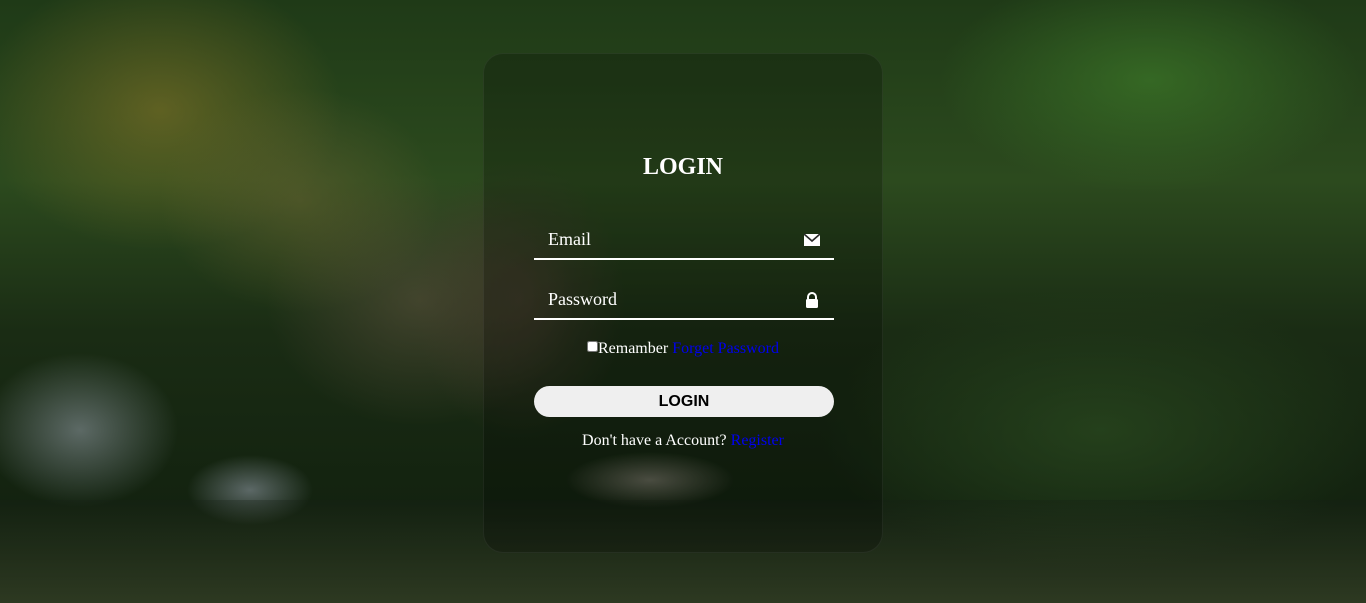  What do you see at coordinates (664, 239) in the screenshot?
I see `email-input` at bounding box center [664, 239].